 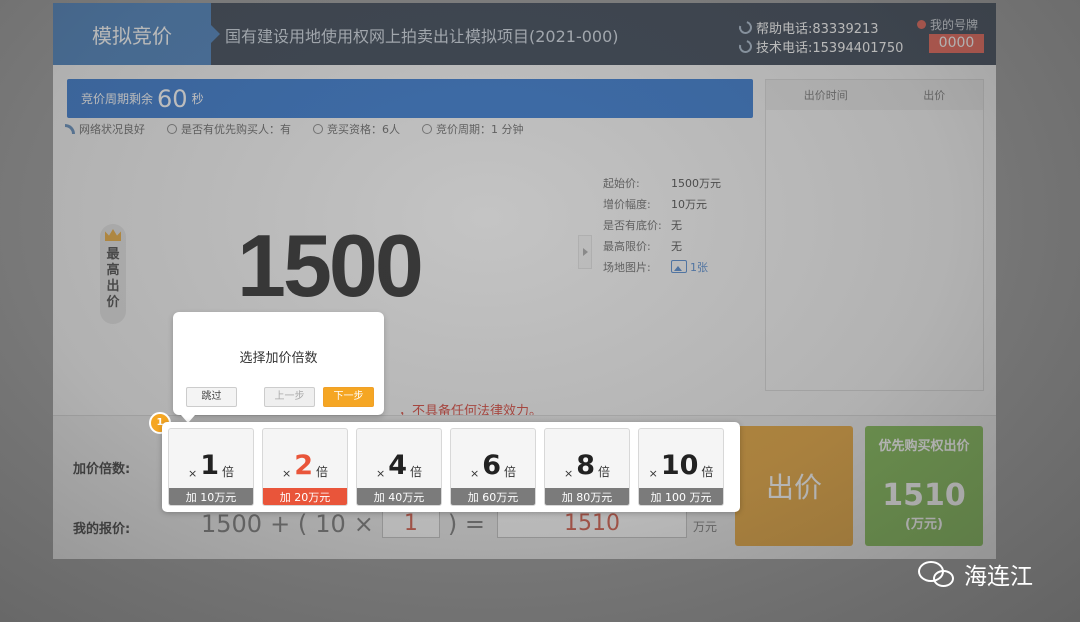 What do you see at coordinates (278, 367) in the screenshot?
I see `guide-popup: 选择加价倍数 跳过 上一步 下一步` at bounding box center [278, 367].